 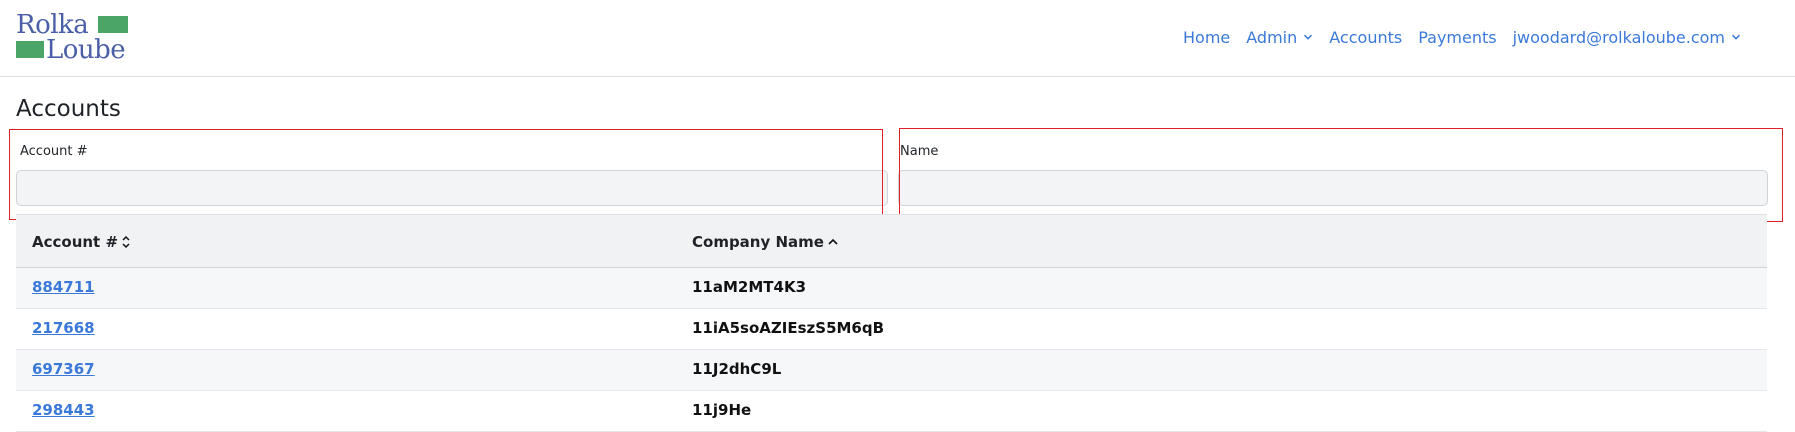 What do you see at coordinates (722, 410) in the screenshot?
I see `company-name-cell: 11j9He` at bounding box center [722, 410].